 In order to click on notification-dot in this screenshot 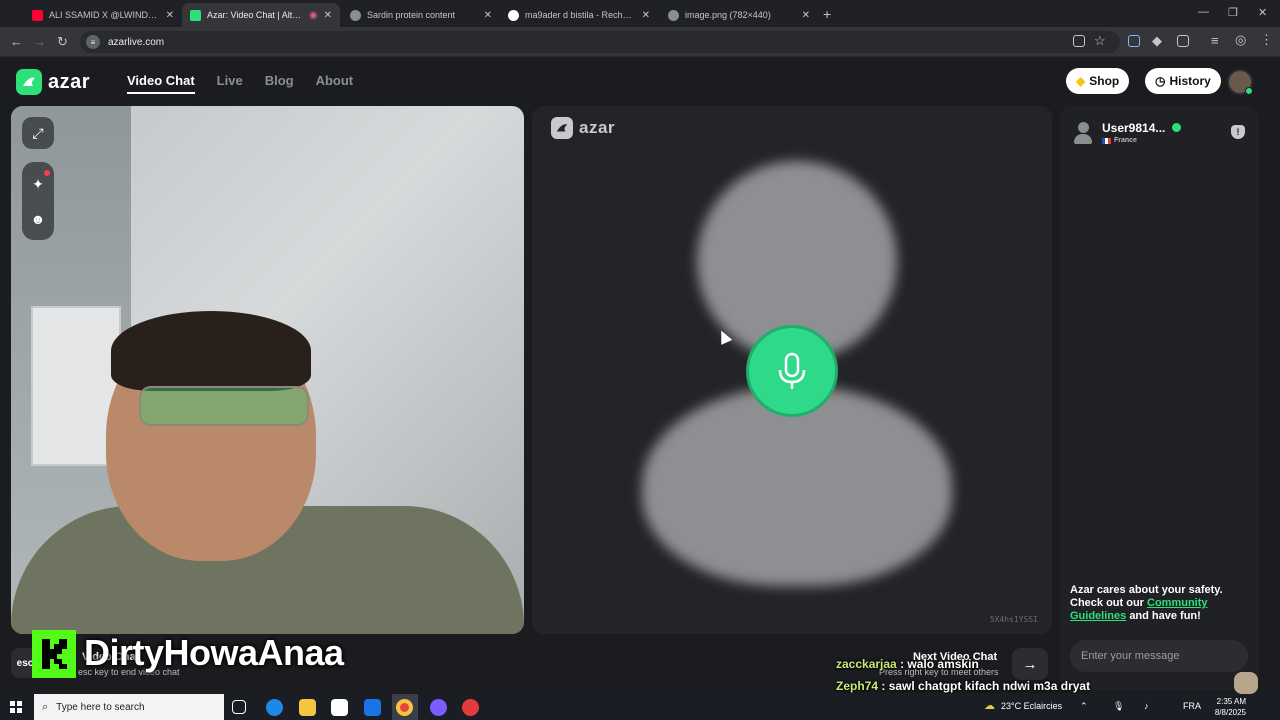, I will do `click(47, 173)`.